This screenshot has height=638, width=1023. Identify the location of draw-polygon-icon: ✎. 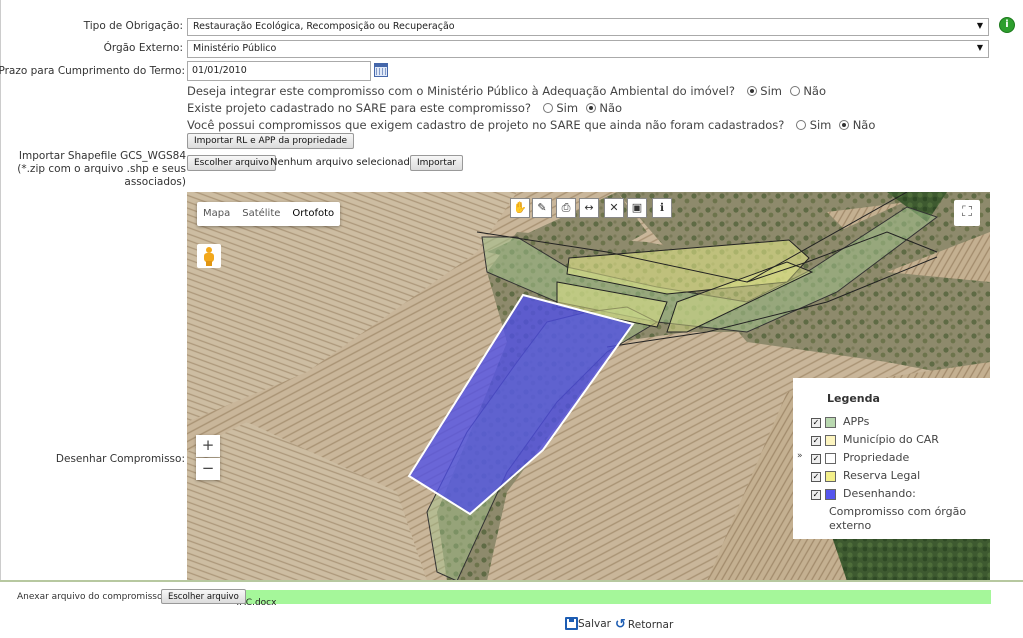
(542, 208).